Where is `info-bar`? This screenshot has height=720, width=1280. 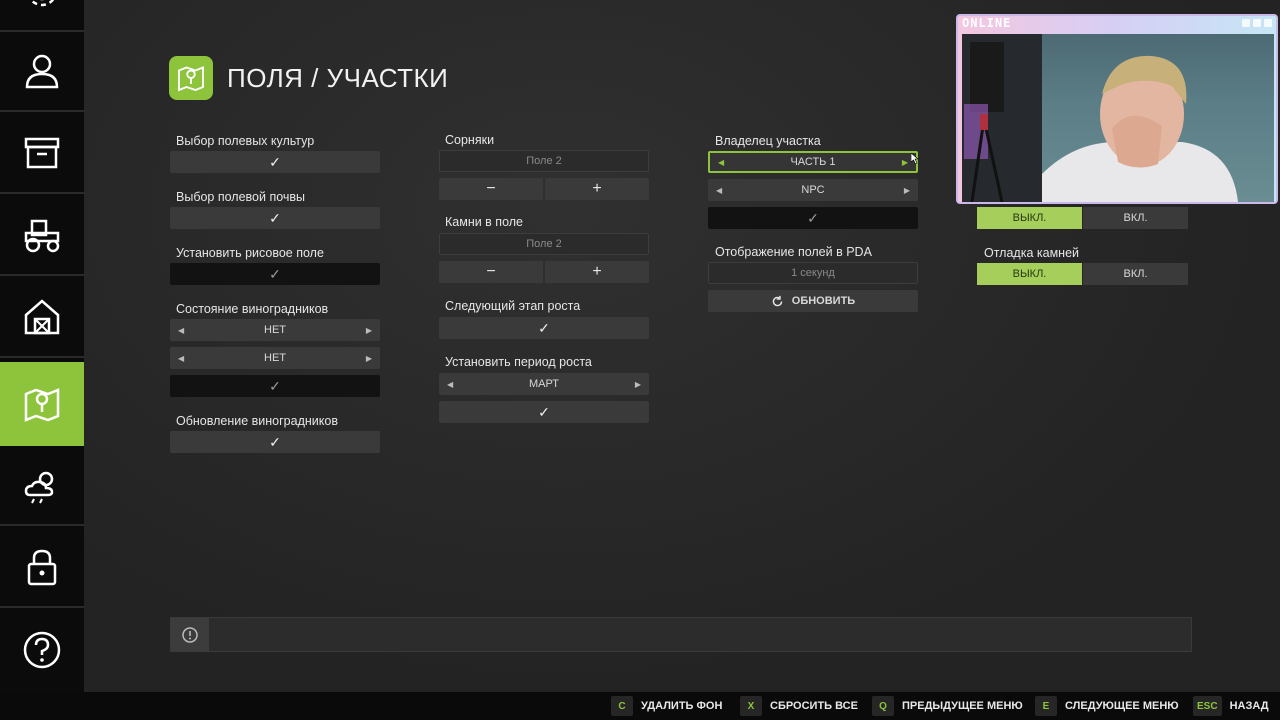
info-bar is located at coordinates (681, 634).